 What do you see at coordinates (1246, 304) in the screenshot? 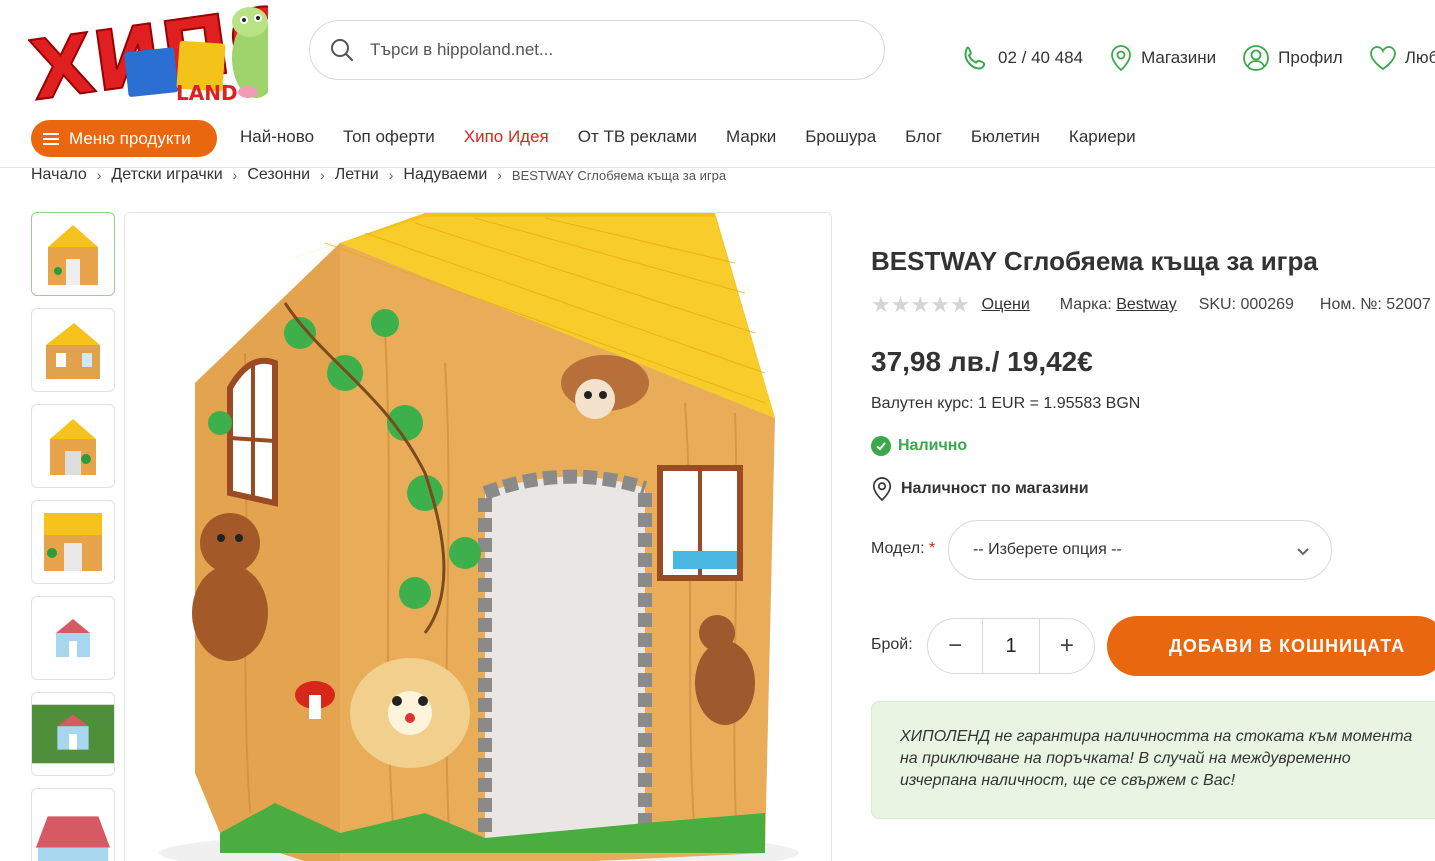
I see `sku: SKU: 000269` at bounding box center [1246, 304].